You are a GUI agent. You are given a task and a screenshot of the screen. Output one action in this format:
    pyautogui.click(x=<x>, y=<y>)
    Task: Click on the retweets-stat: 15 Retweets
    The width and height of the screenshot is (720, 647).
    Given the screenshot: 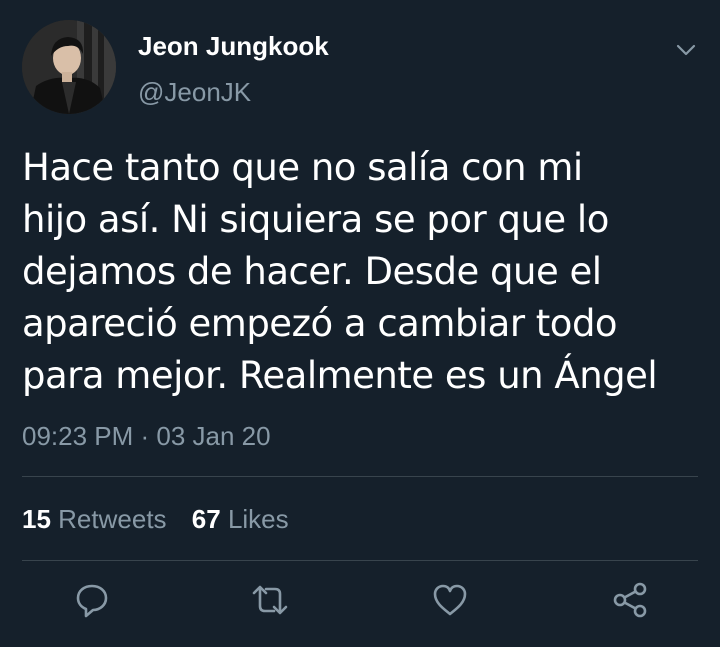 What is the action you would take?
    pyautogui.click(x=94, y=519)
    